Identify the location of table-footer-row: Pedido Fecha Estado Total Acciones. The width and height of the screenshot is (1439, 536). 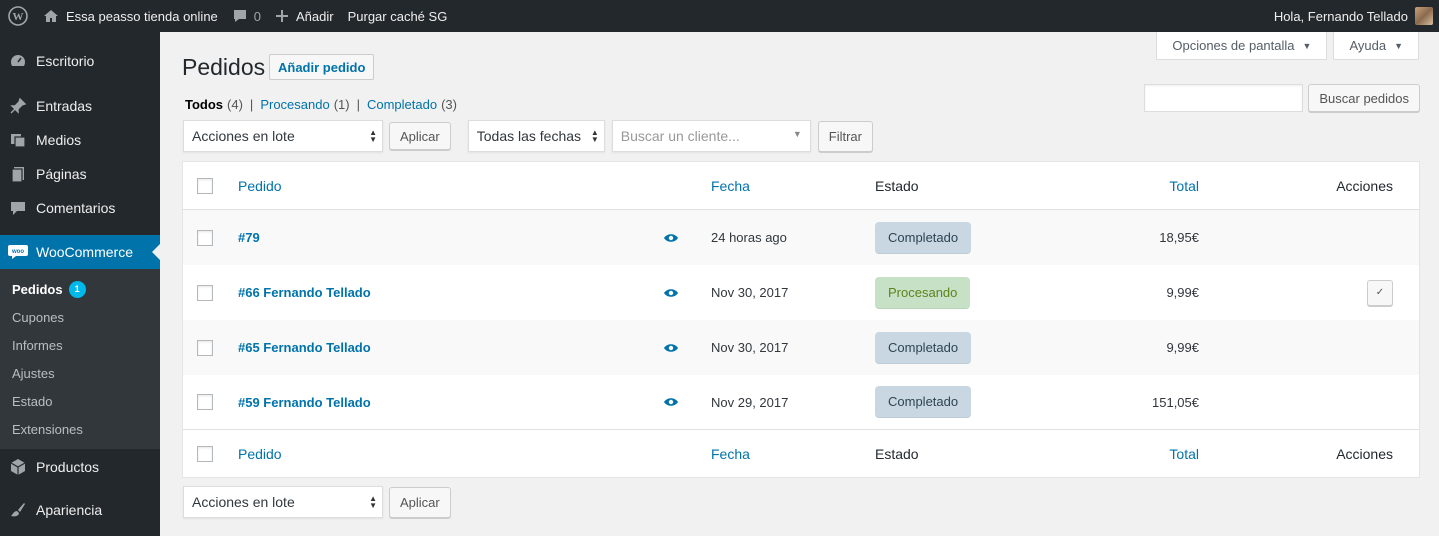
(801, 453).